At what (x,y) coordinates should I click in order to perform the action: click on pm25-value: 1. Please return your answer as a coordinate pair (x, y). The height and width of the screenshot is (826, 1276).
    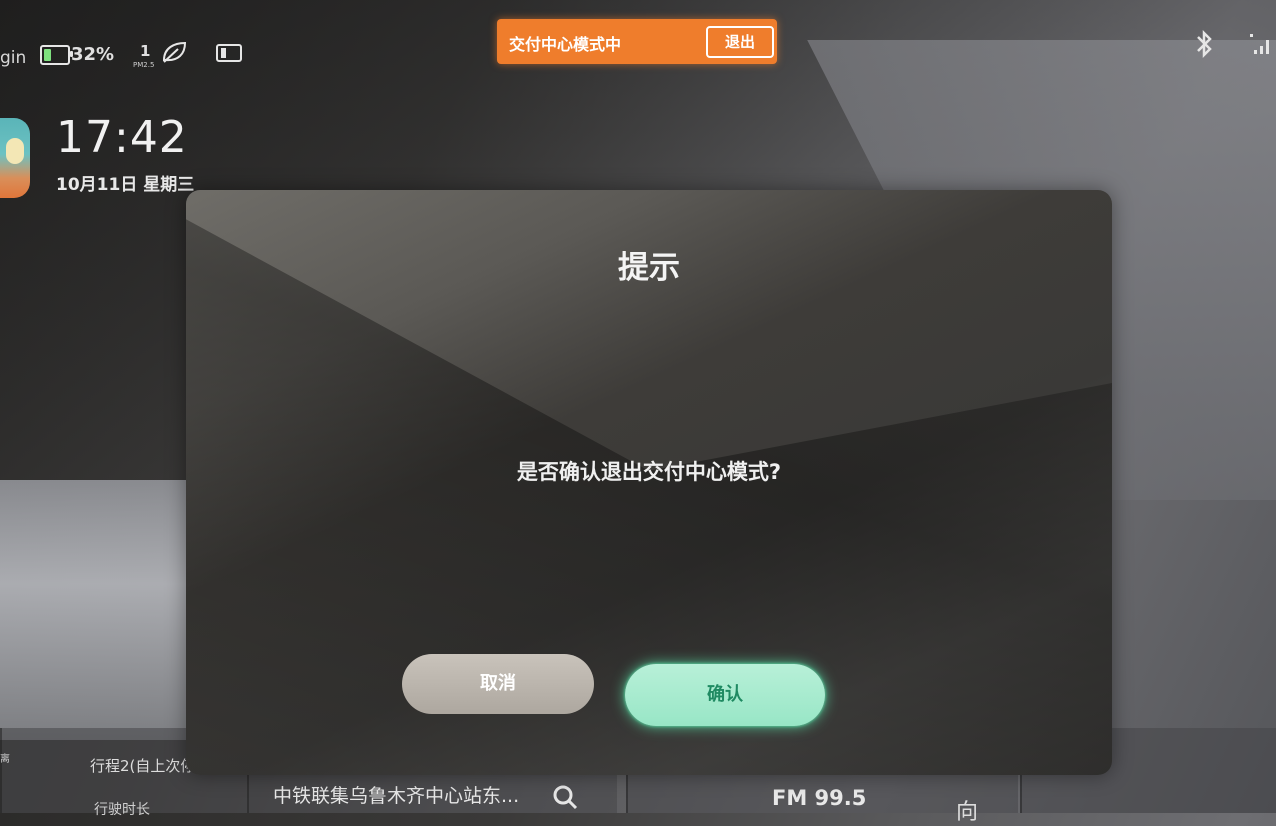
    Looking at the image, I should click on (145, 51).